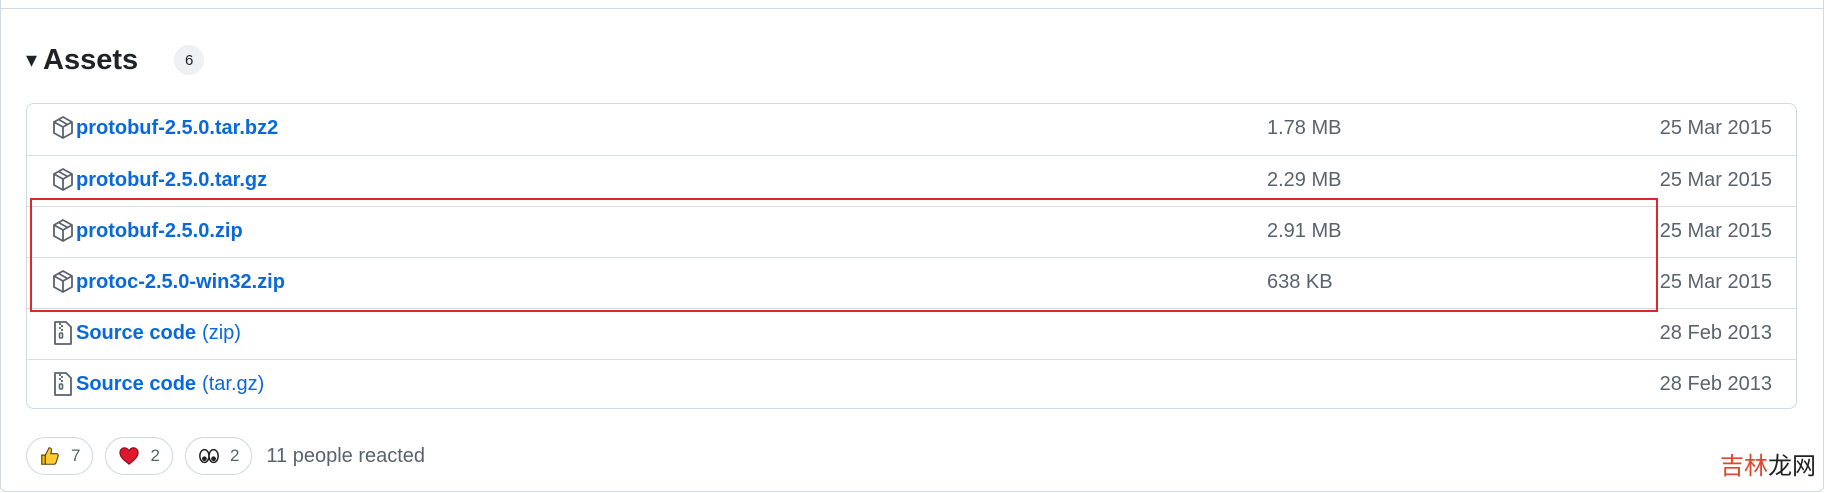 Image resolution: width=1826 pixels, height=493 pixels. What do you see at coordinates (1768, 466) in the screenshot?
I see `site-watermark: 吉林龙网` at bounding box center [1768, 466].